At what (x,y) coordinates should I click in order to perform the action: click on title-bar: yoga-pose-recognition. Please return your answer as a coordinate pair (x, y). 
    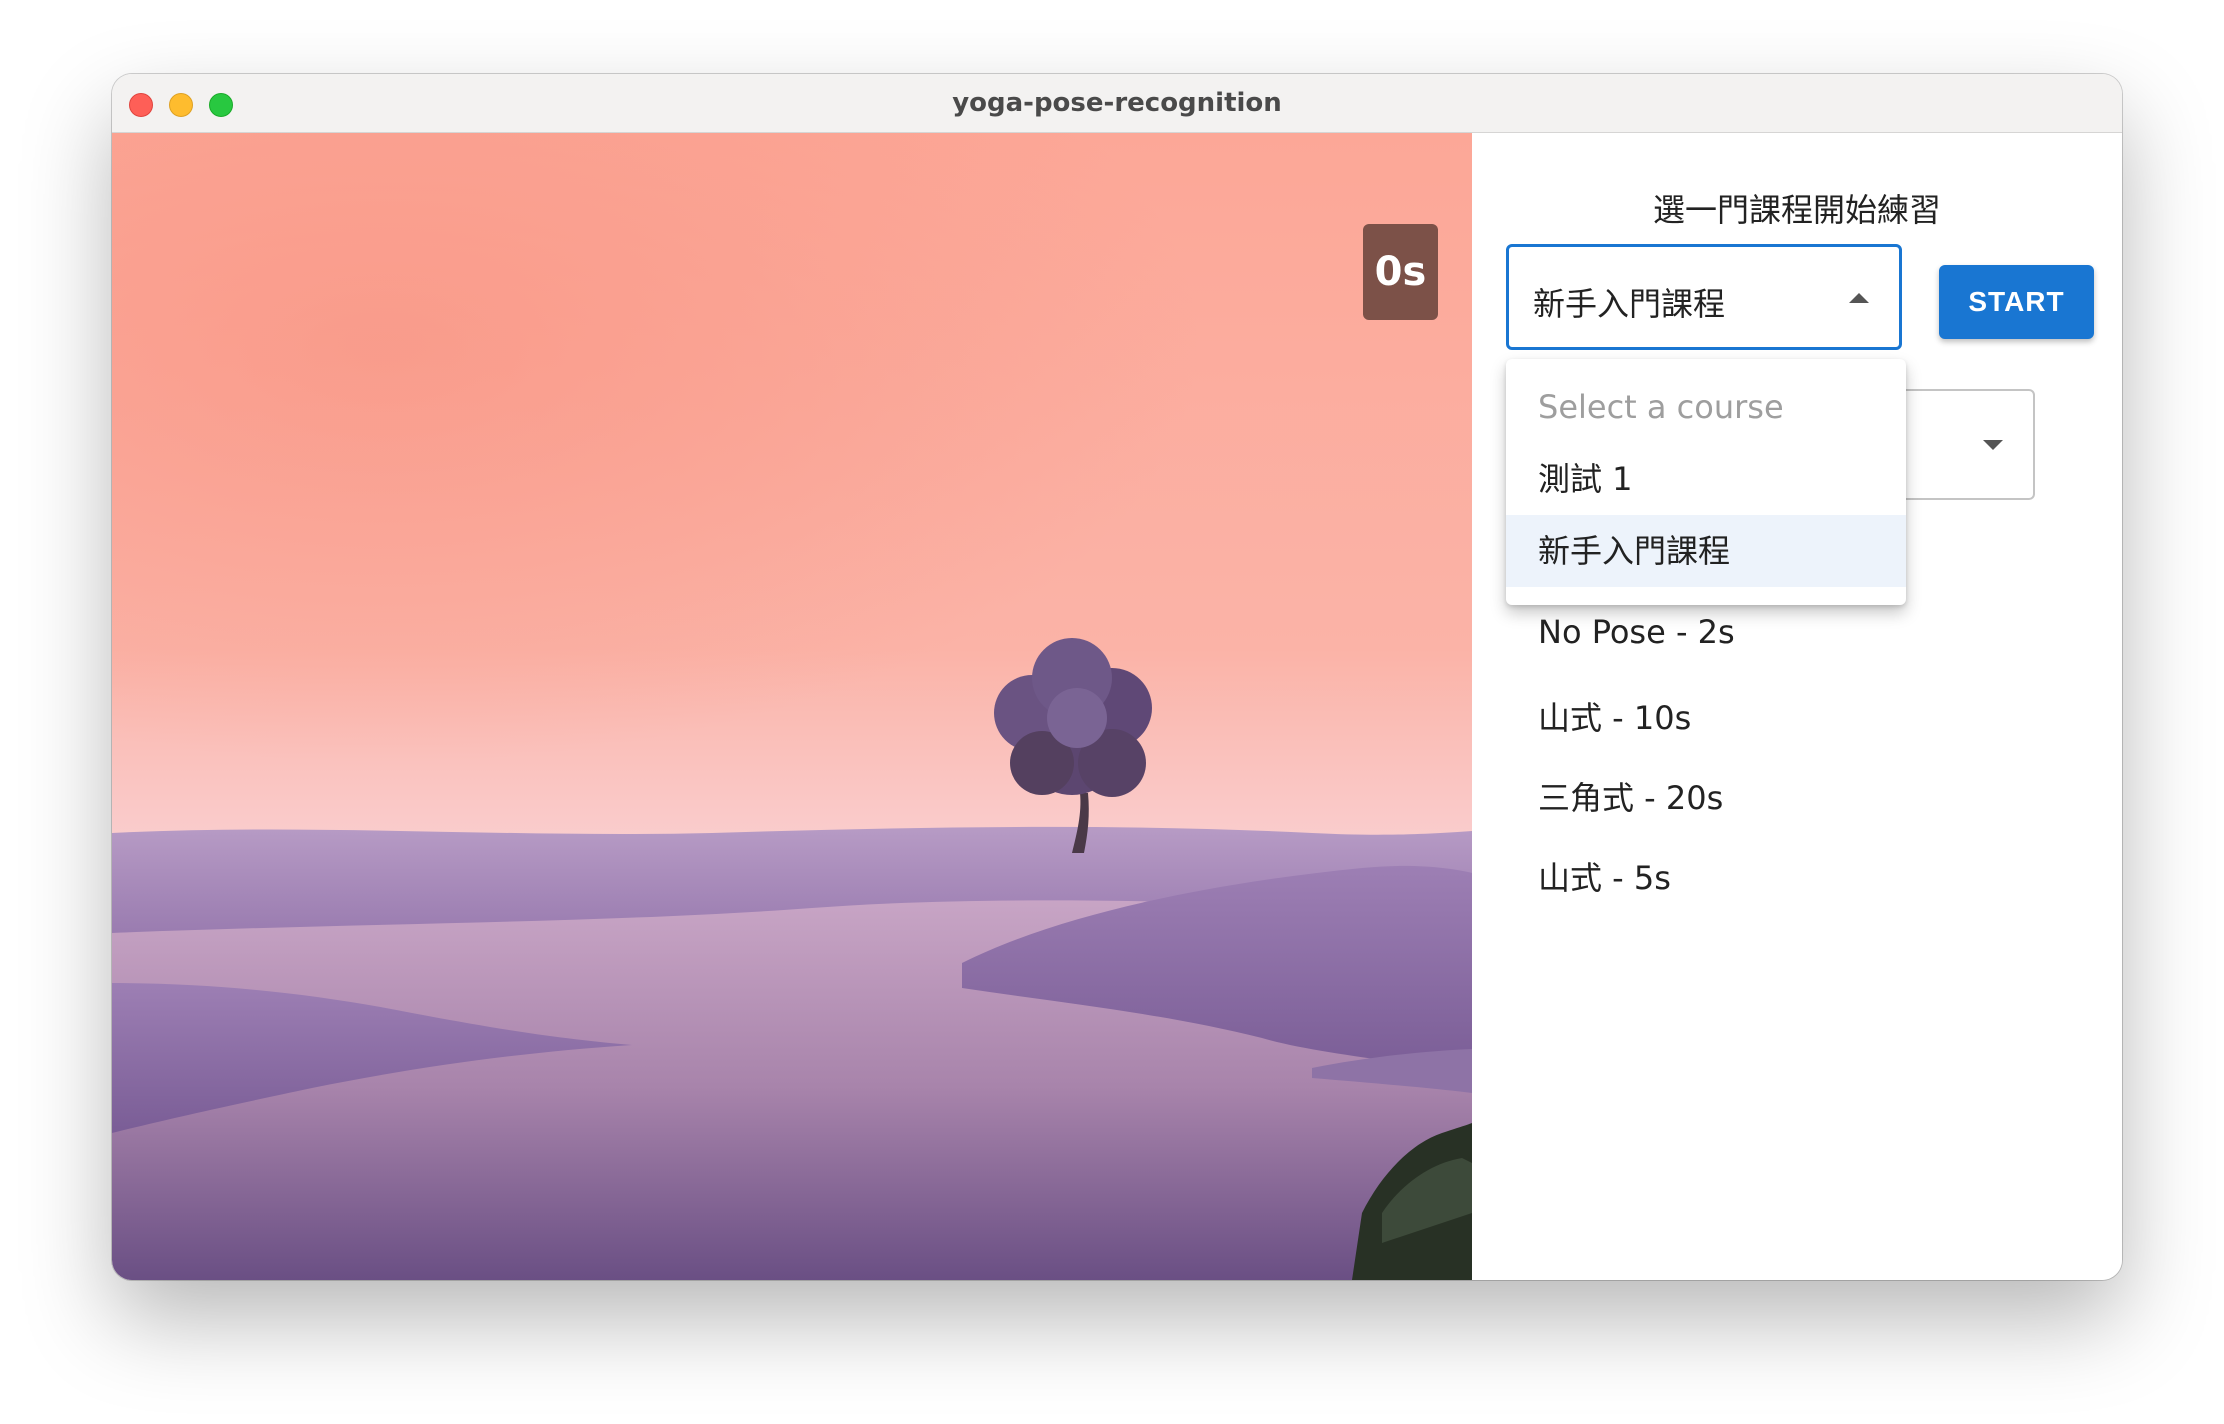
    Looking at the image, I should click on (1117, 103).